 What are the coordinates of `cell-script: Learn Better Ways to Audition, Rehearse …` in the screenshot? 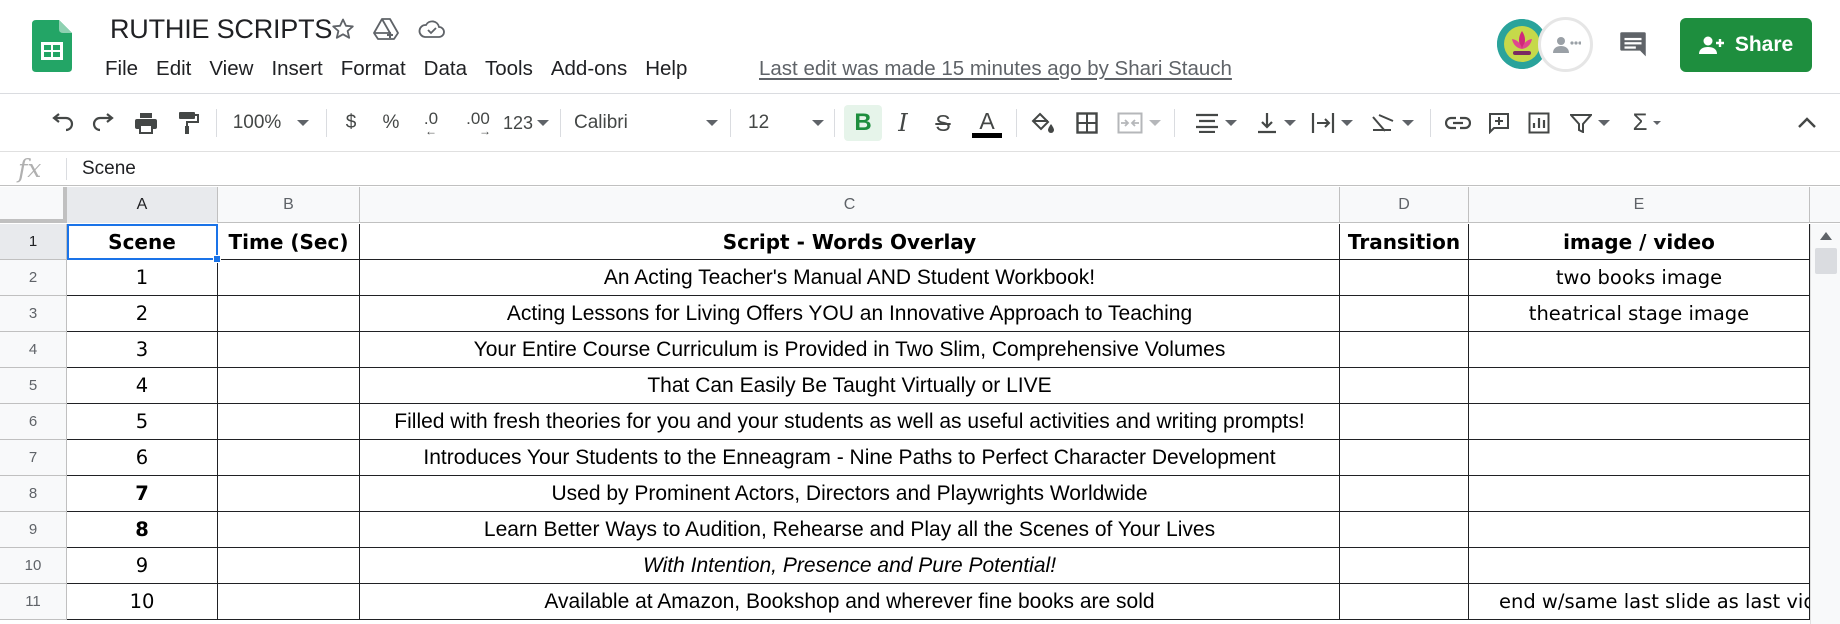 It's located at (850, 530).